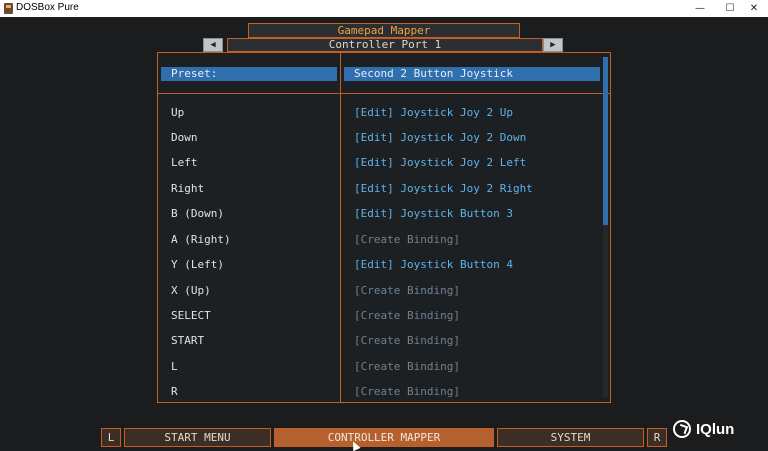  I want to click on mapping-row-start: START [Create Binding], so click(384, 341).